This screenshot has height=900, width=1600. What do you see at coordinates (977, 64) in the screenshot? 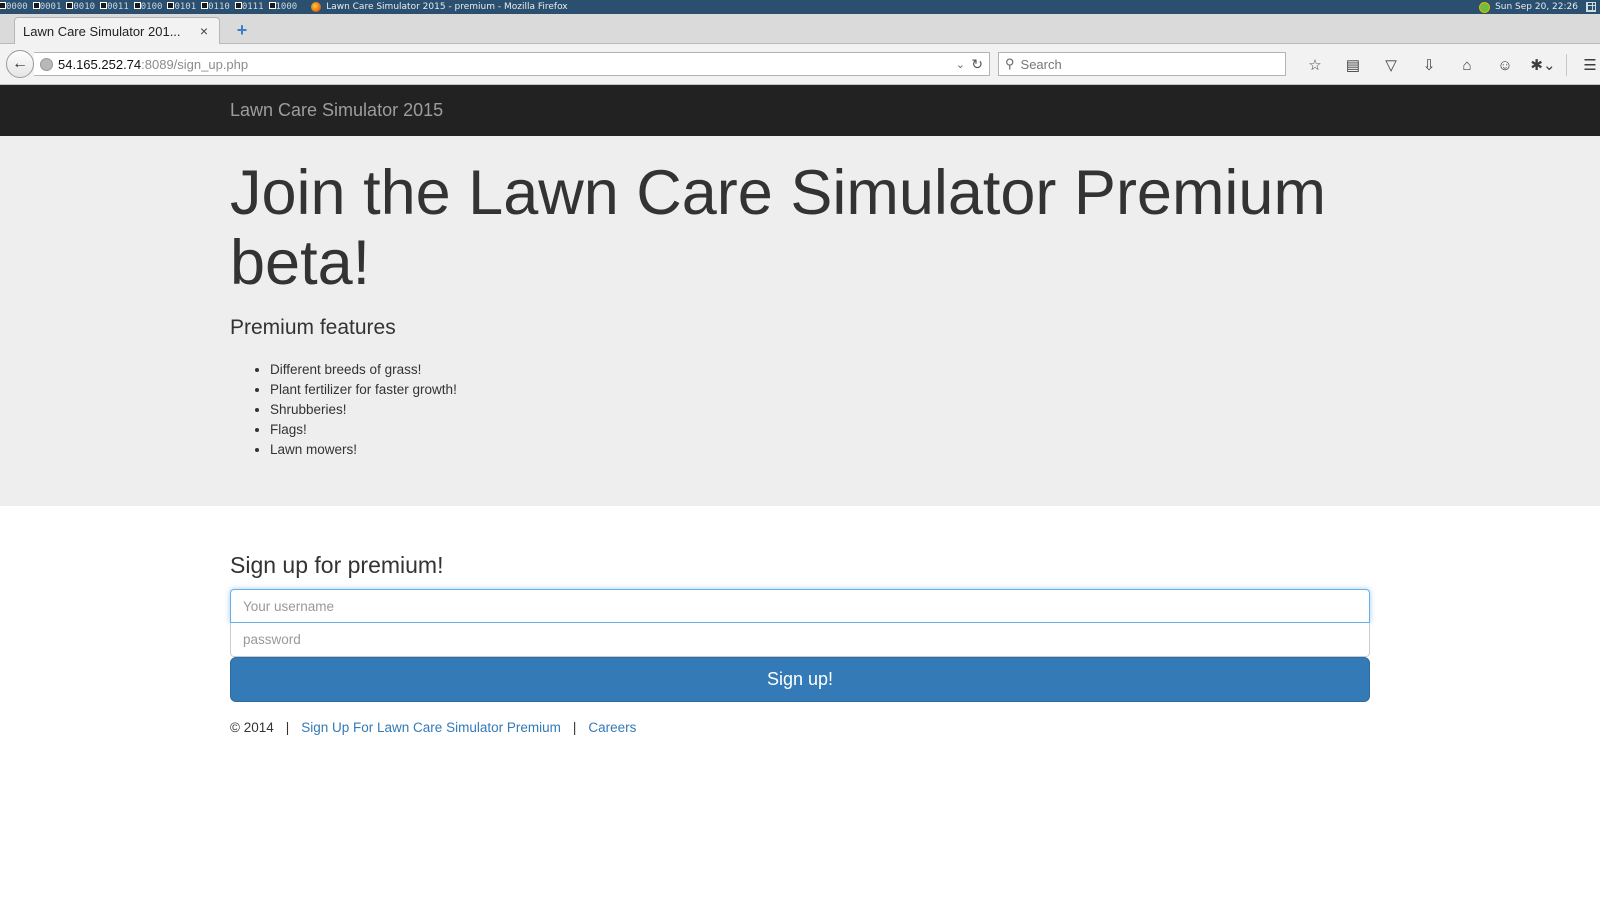
I see `reload-icon: ↻` at bounding box center [977, 64].